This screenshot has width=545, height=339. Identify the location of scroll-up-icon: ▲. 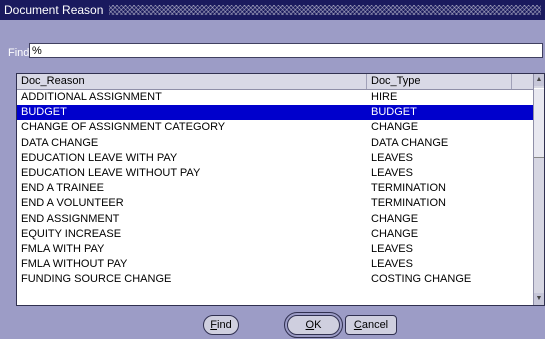
(539, 80).